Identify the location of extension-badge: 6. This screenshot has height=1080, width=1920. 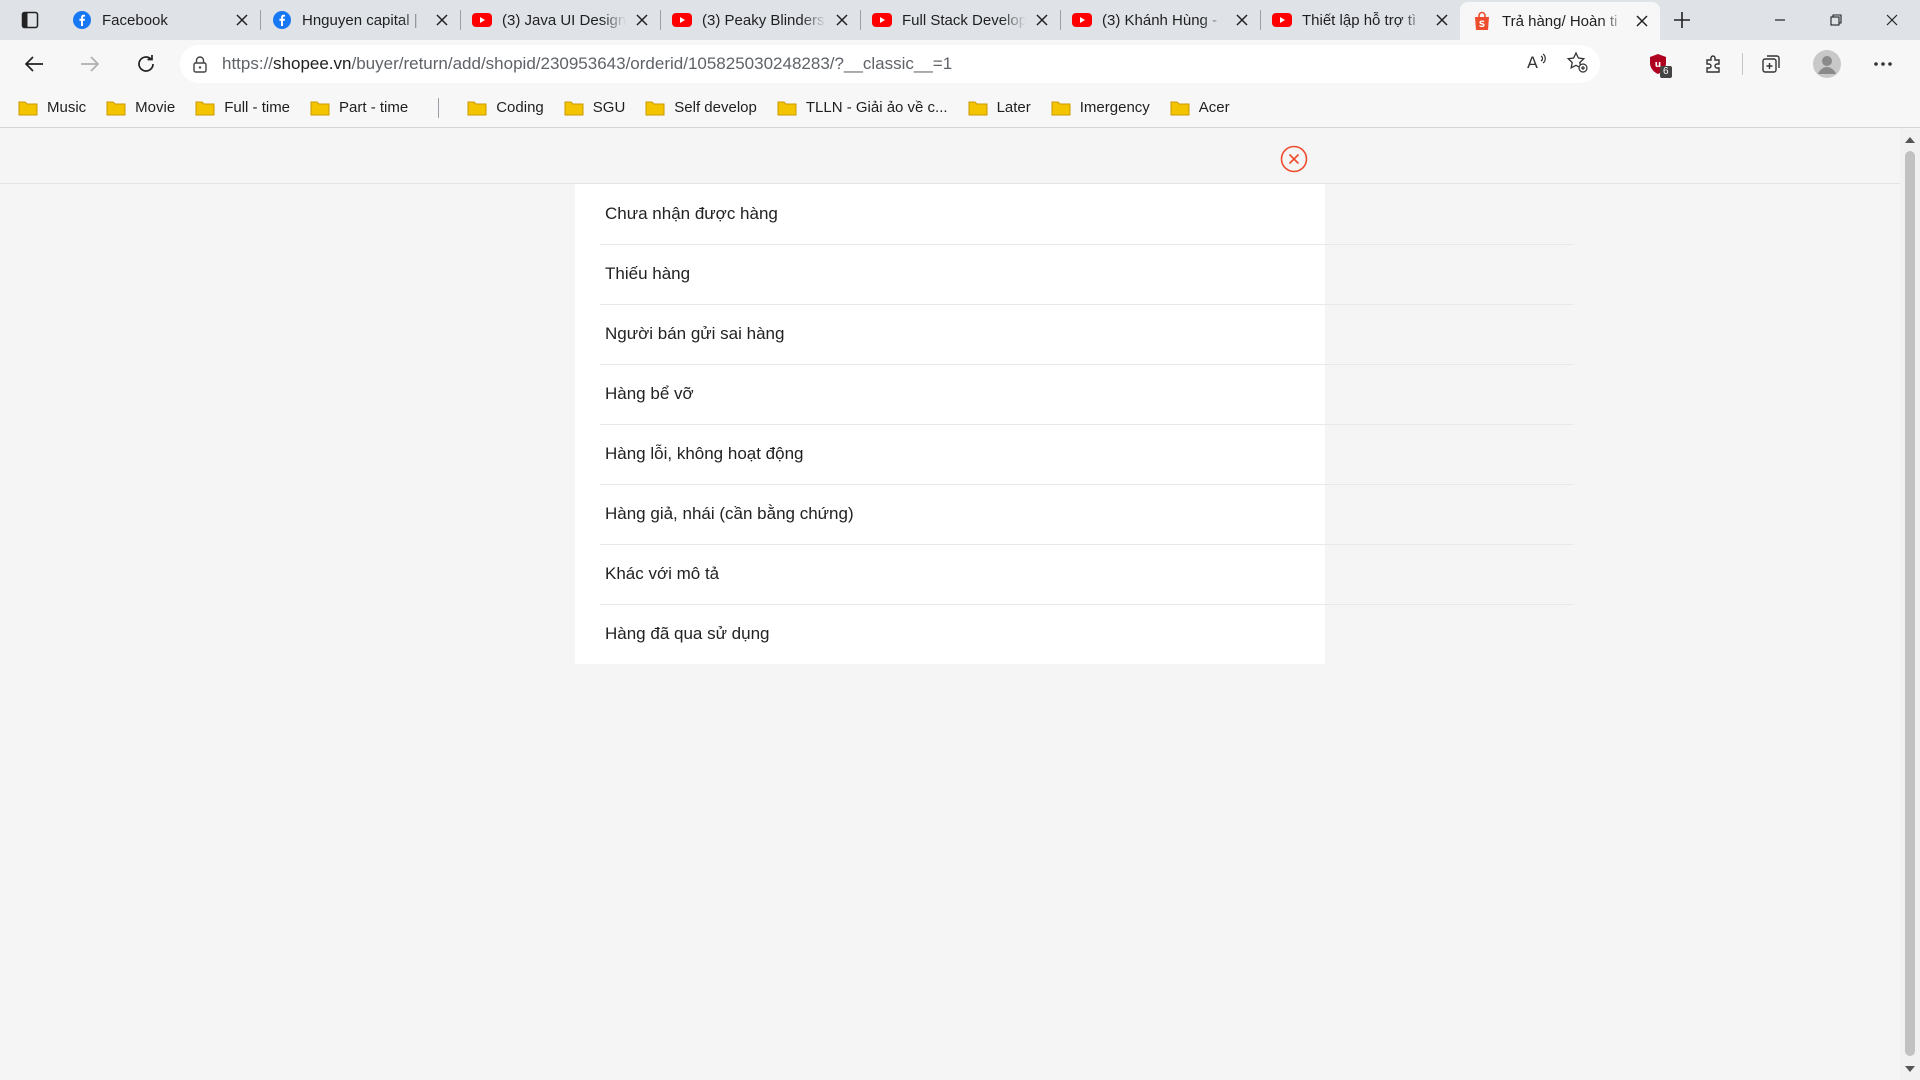
(1666, 72).